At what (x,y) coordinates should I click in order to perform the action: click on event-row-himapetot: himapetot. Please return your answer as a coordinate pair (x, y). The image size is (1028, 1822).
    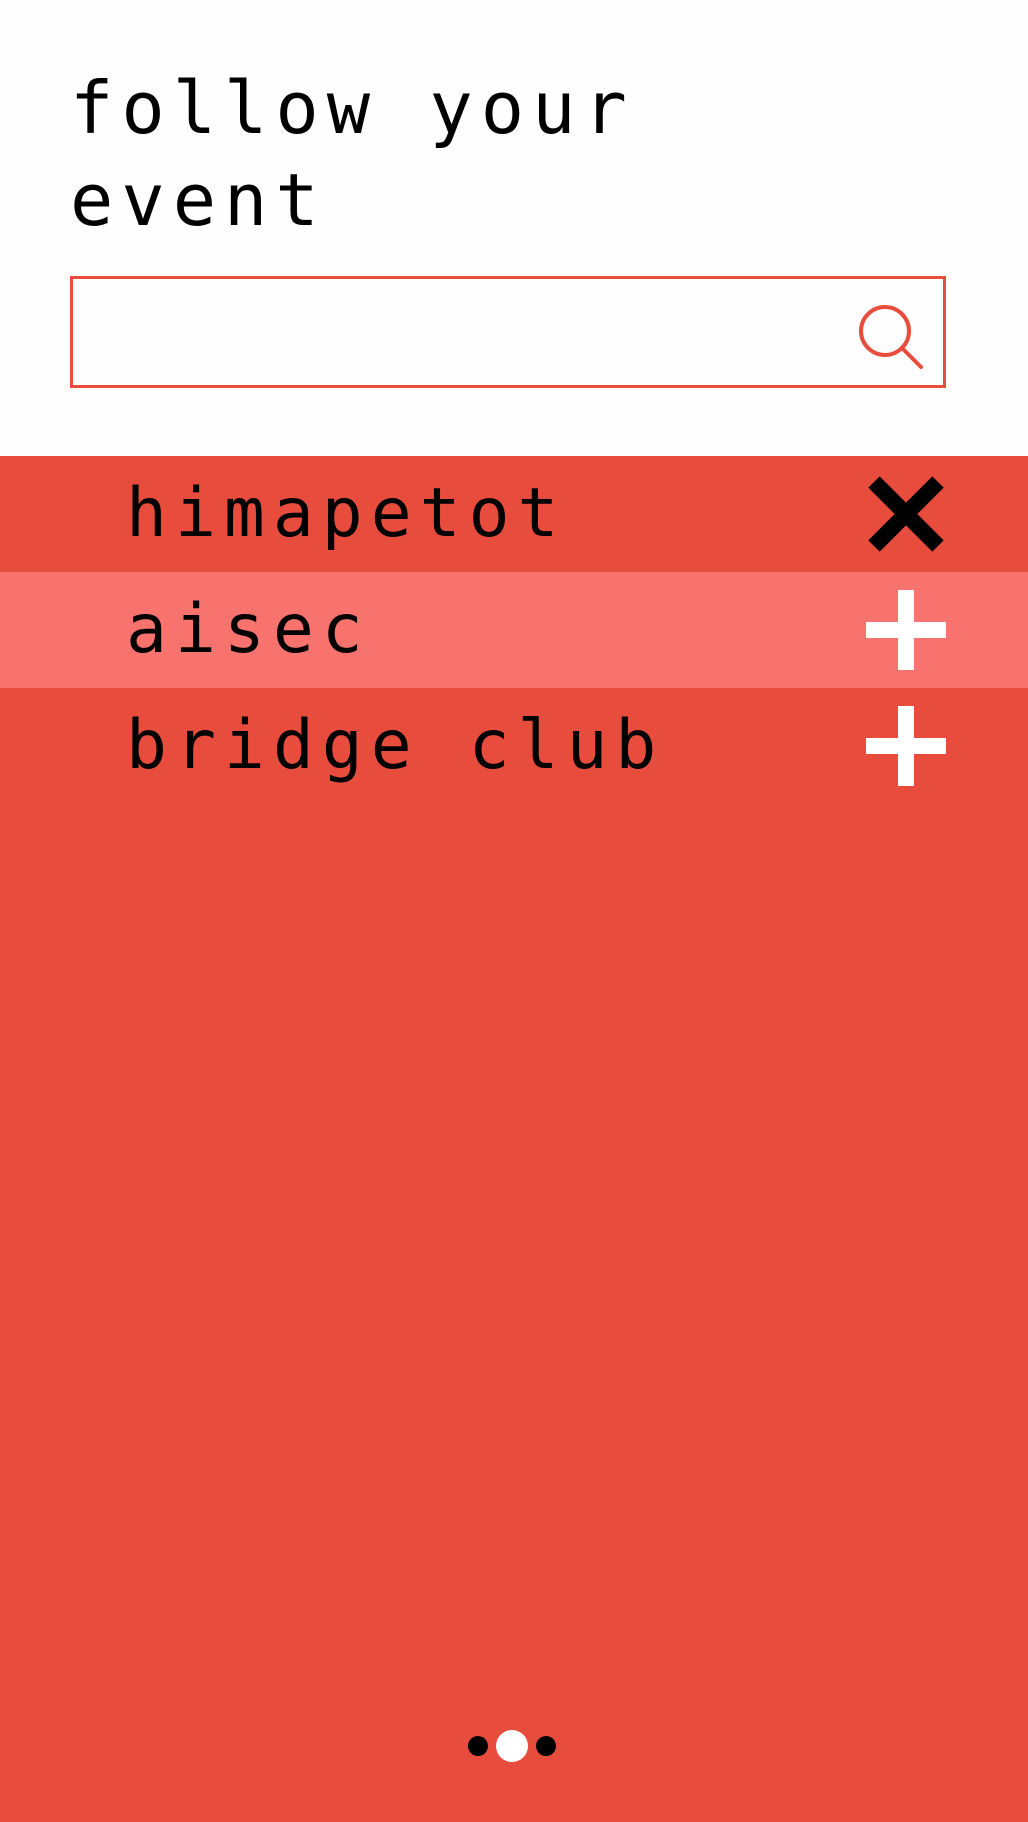
    Looking at the image, I should click on (514, 514).